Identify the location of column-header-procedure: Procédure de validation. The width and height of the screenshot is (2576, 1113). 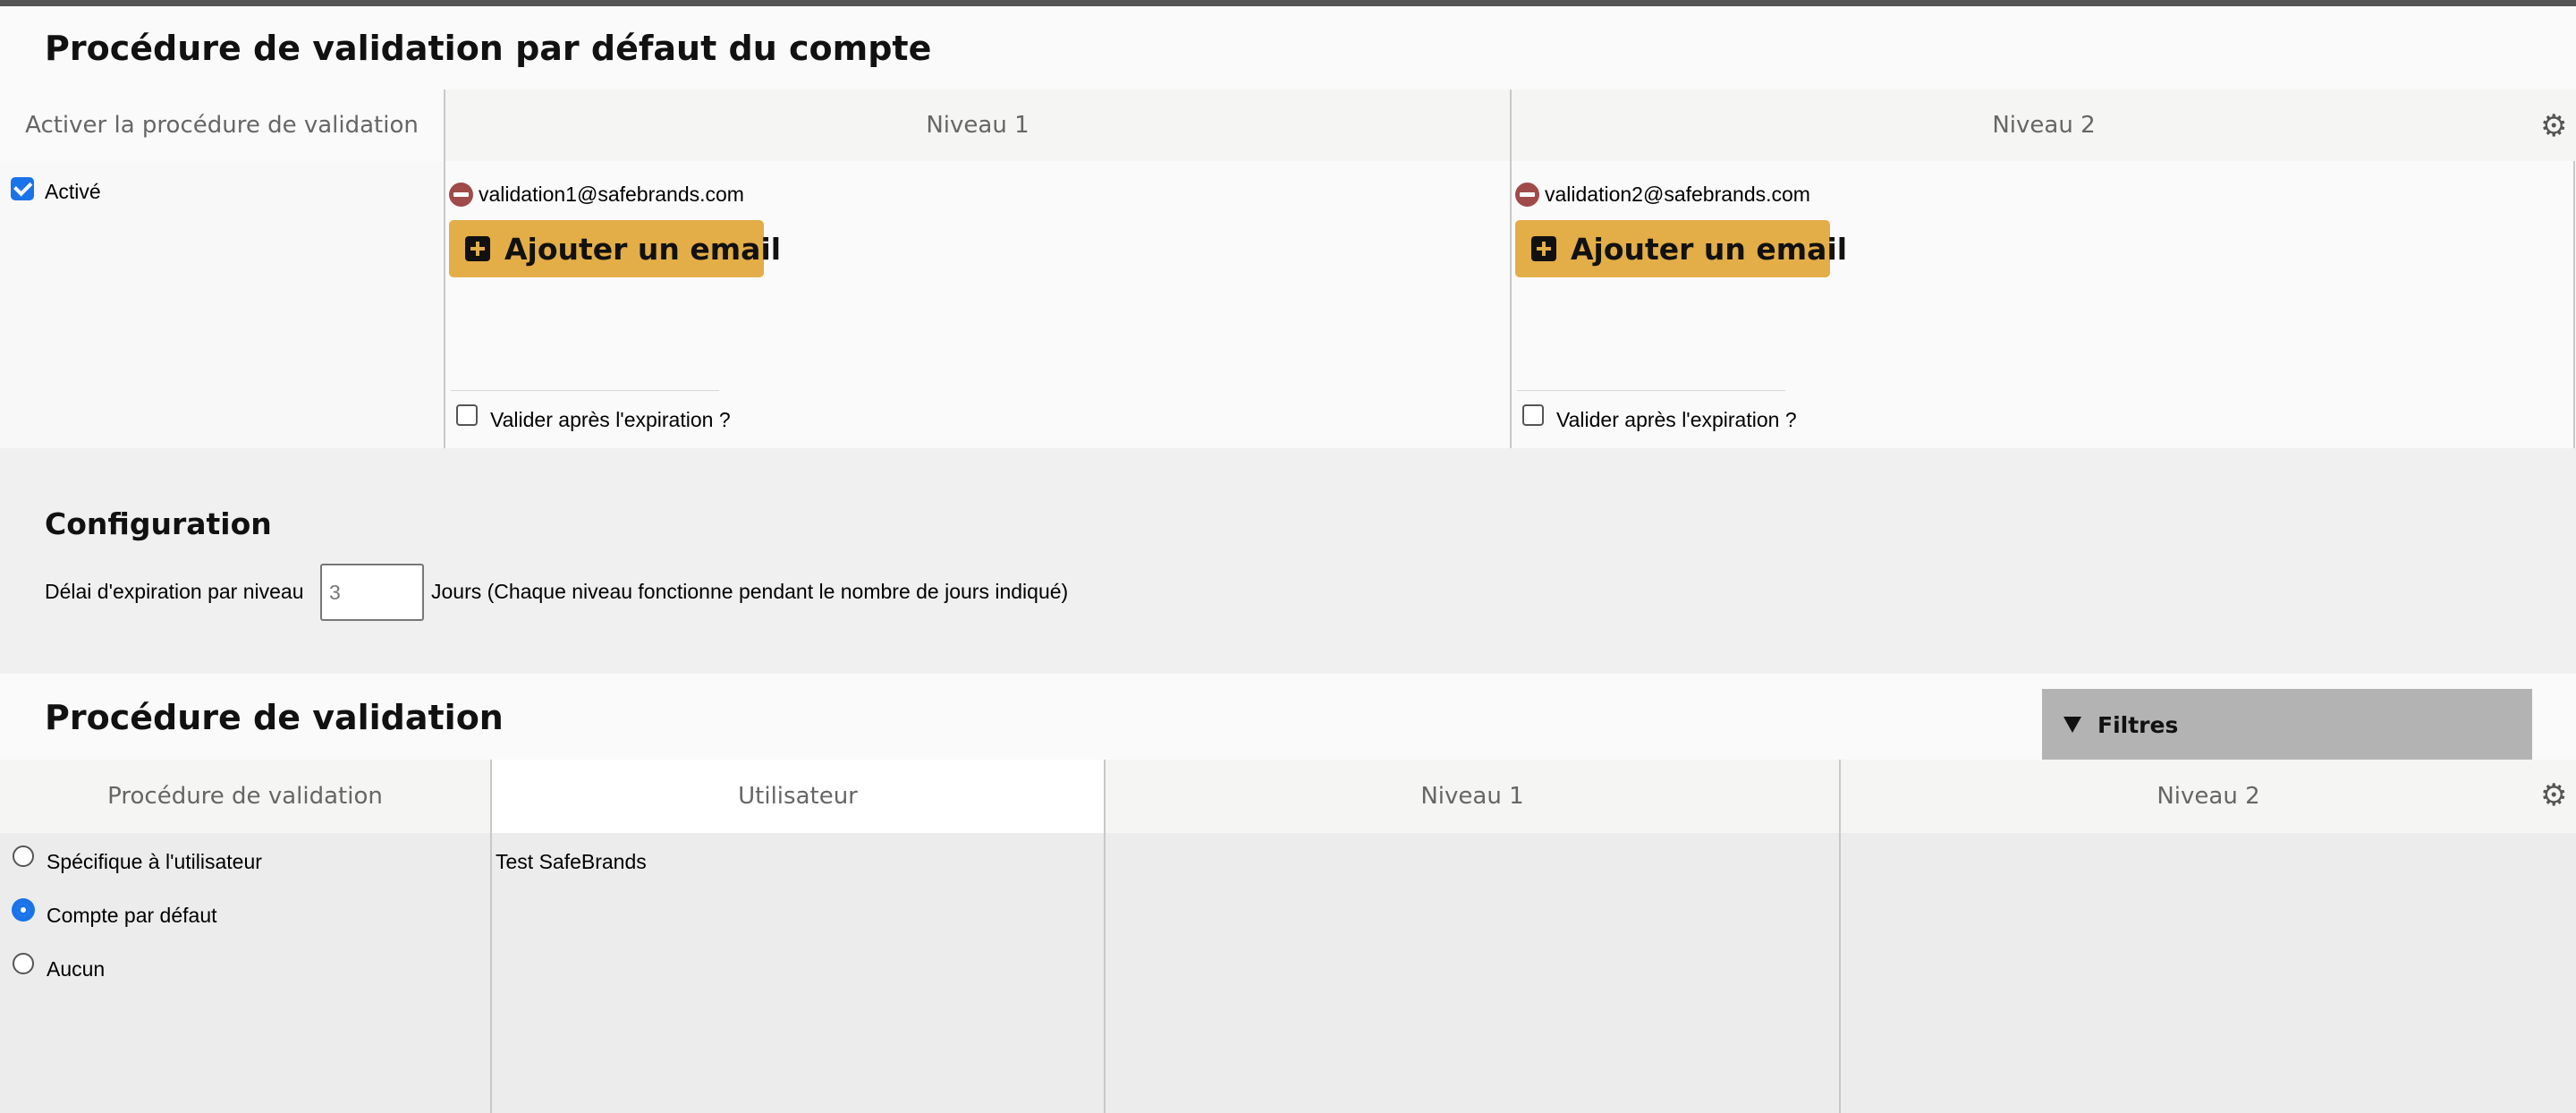
(245, 796).